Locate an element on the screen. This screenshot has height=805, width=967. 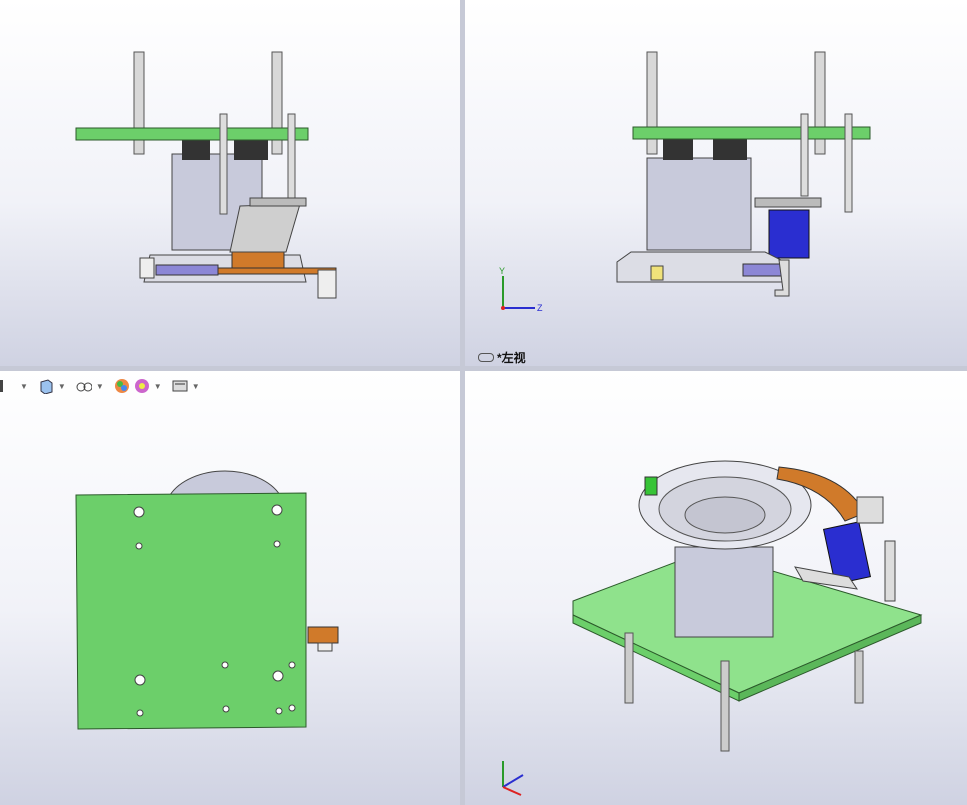
display-pane-icon is located at coordinates (8, 386).